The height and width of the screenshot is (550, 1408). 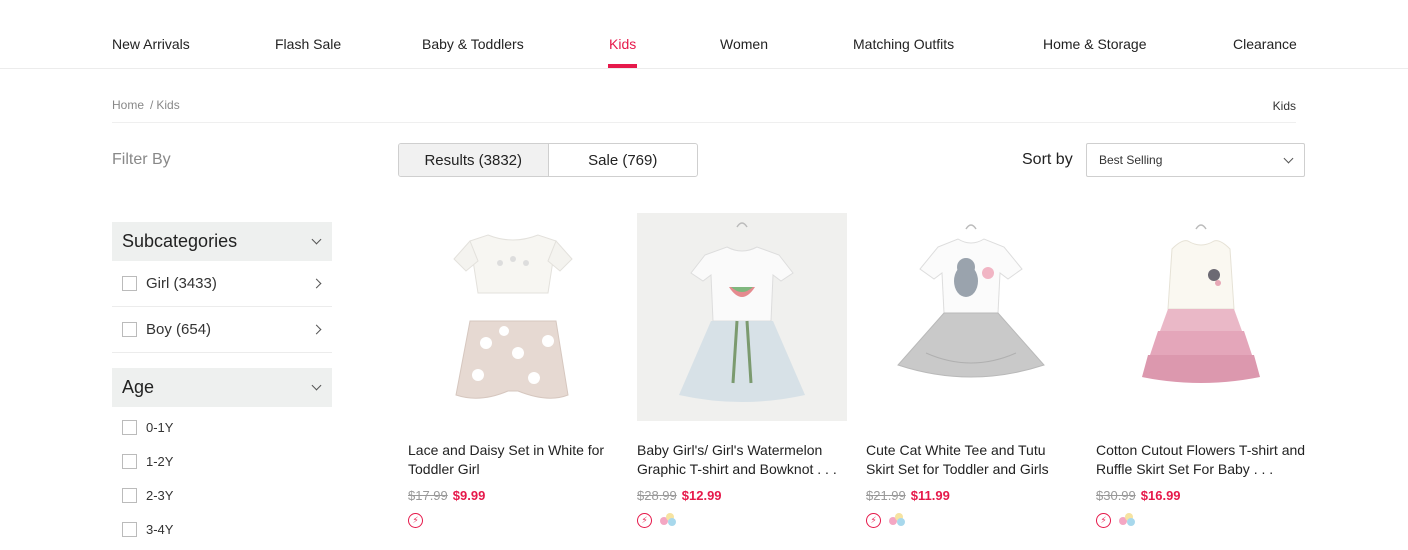 What do you see at coordinates (1284, 106) in the screenshot?
I see `category-title: Kids` at bounding box center [1284, 106].